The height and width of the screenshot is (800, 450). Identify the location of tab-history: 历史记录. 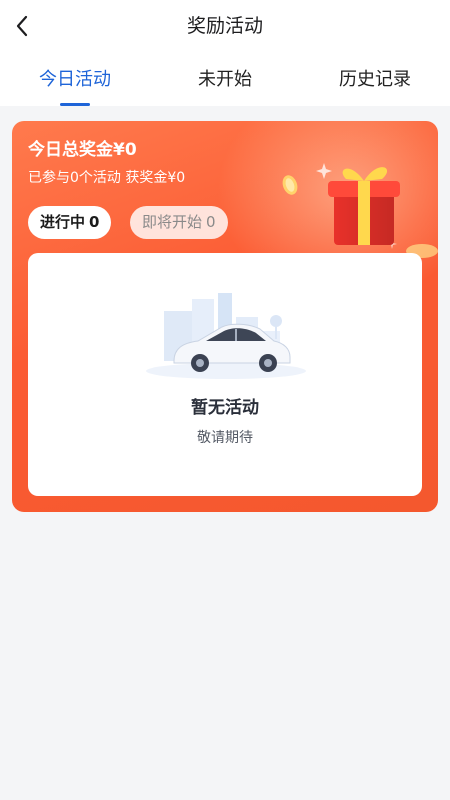
(375, 85).